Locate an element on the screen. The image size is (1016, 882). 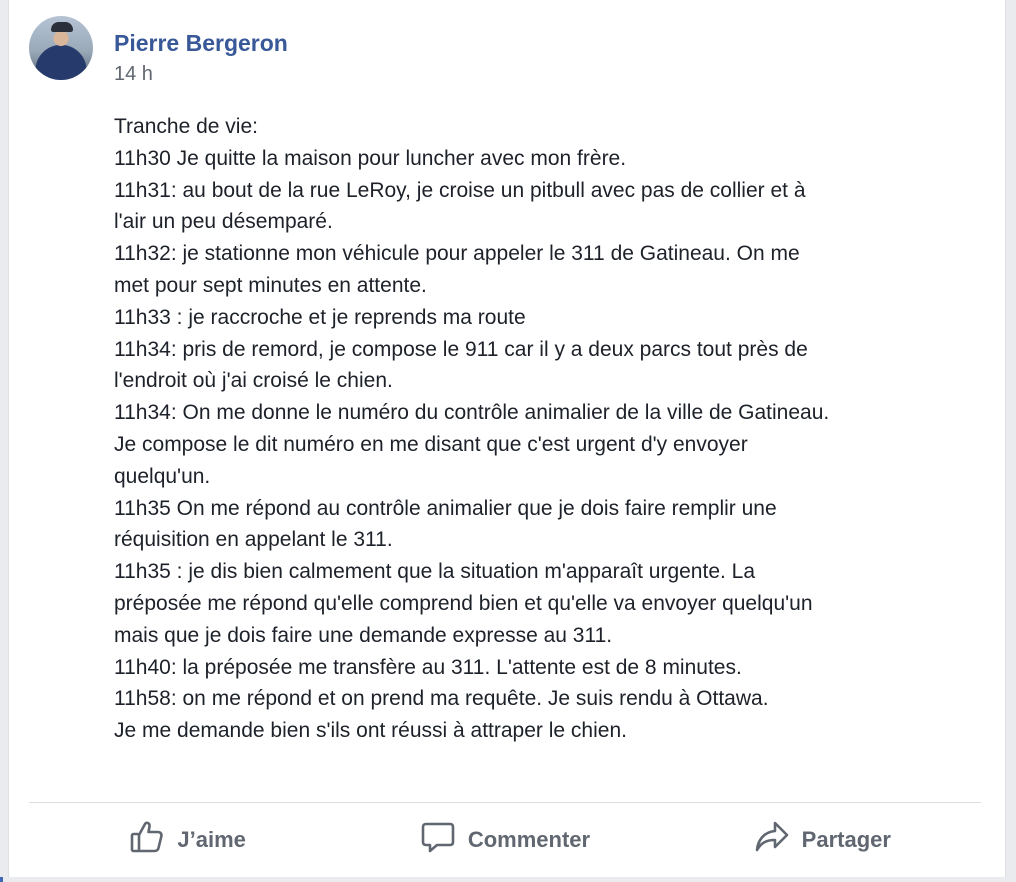
like-button: J’aime is located at coordinates (187, 840).